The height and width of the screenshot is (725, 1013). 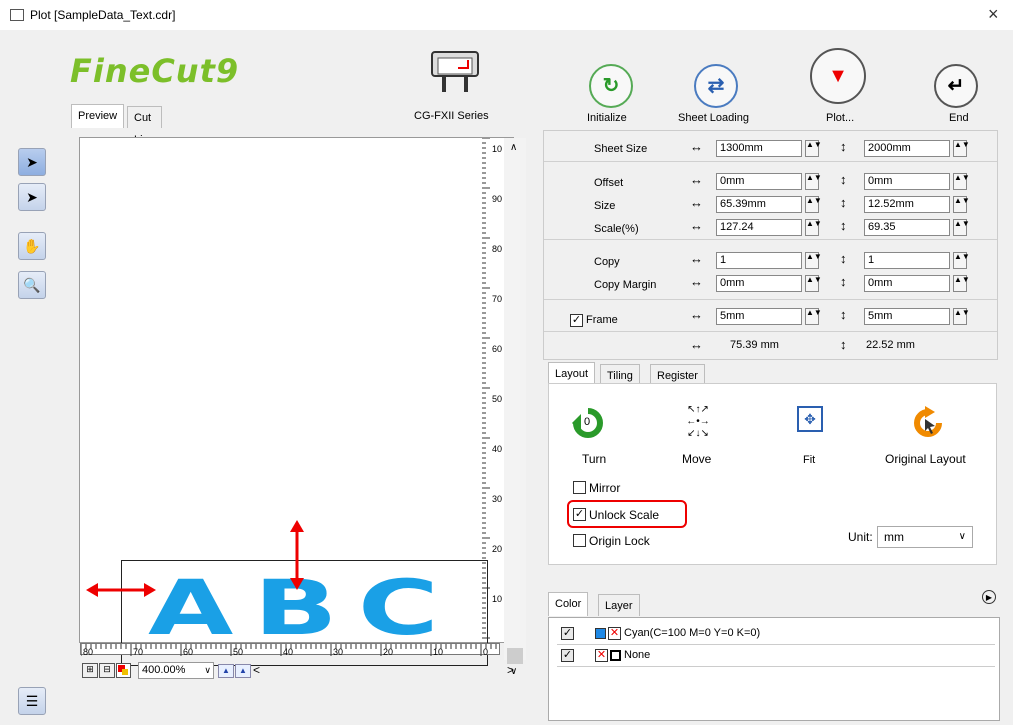 I want to click on list-icon: ☰, so click(x=32, y=701).